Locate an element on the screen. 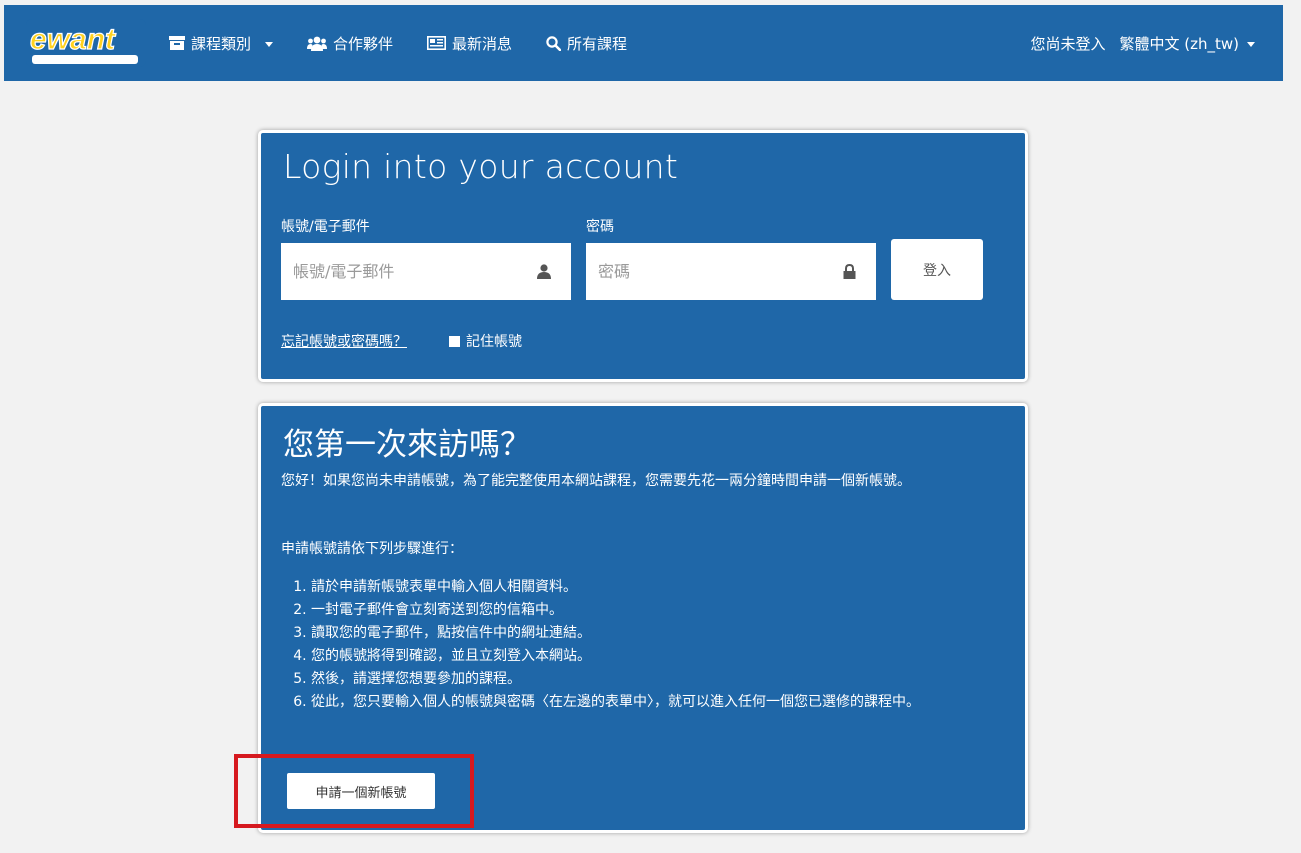 The width and height of the screenshot is (1301, 853). step-item: 您的帳號將得到確認，並且立刻登入本網站。 is located at coordinates (672, 656).